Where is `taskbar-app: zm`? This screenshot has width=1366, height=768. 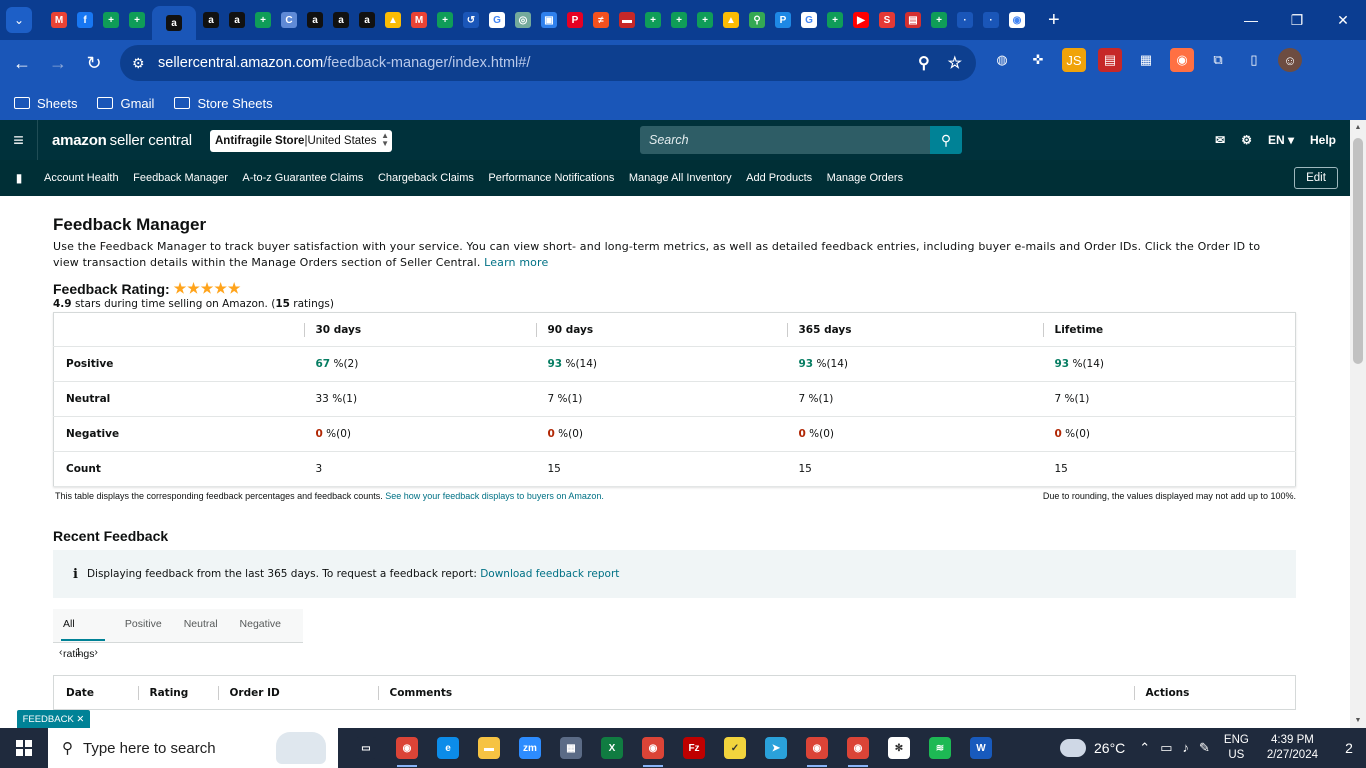 taskbar-app: zm is located at coordinates (530, 748).